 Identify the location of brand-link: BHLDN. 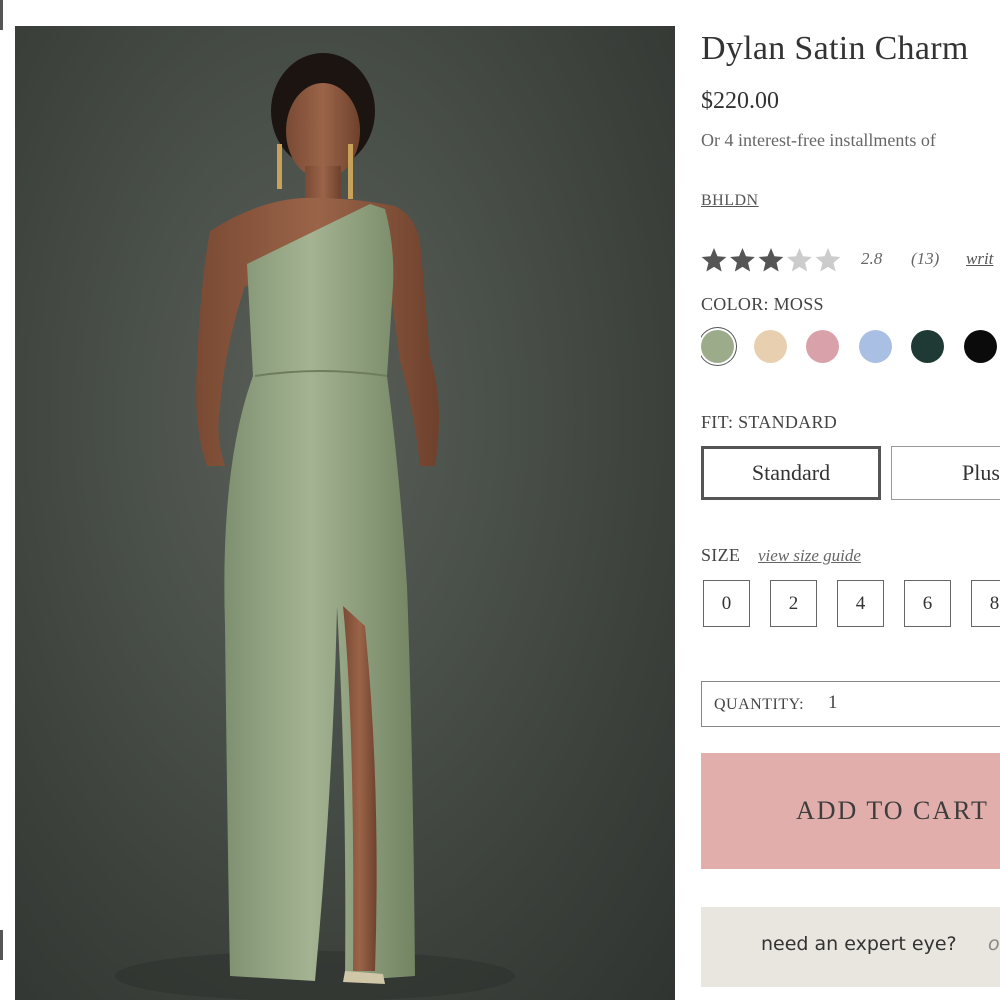
(730, 201).